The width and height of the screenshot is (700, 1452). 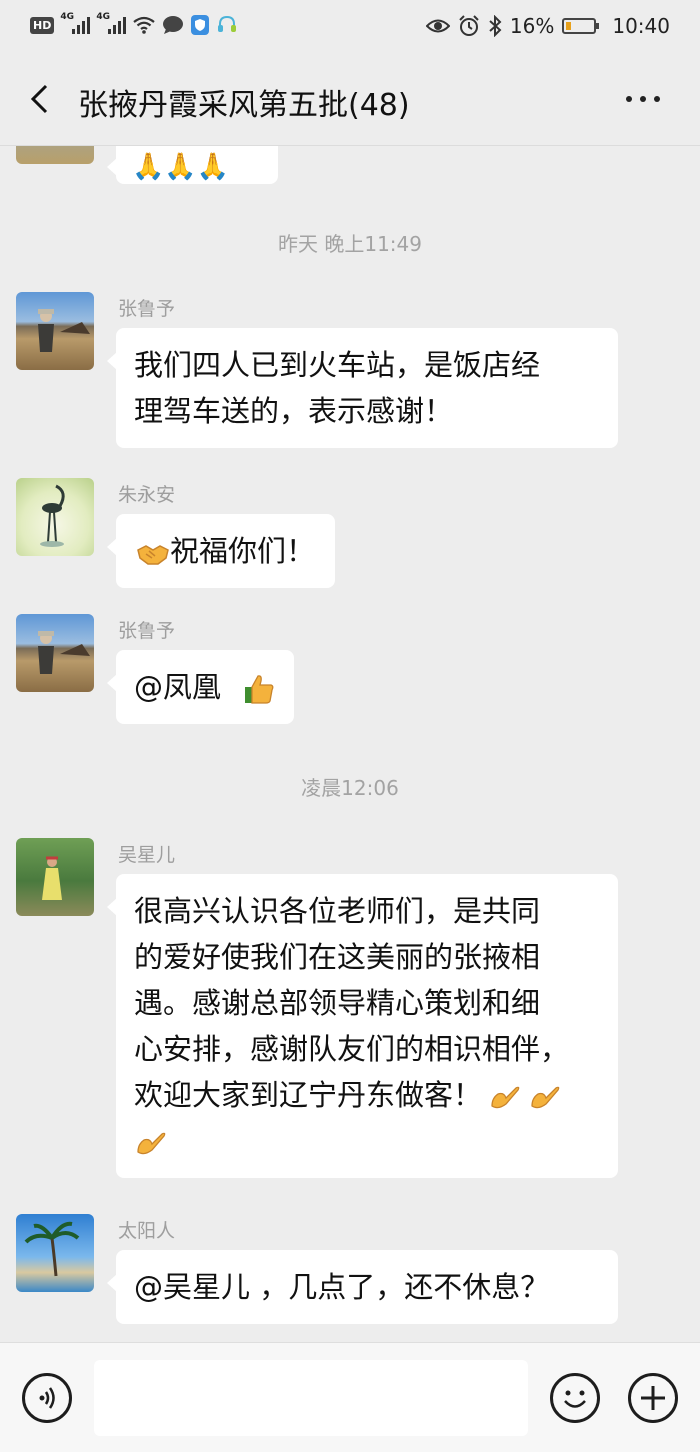 I want to click on message-text-line: 欢迎大家到辽宁丹东做客！, so click(x=308, y=1095).